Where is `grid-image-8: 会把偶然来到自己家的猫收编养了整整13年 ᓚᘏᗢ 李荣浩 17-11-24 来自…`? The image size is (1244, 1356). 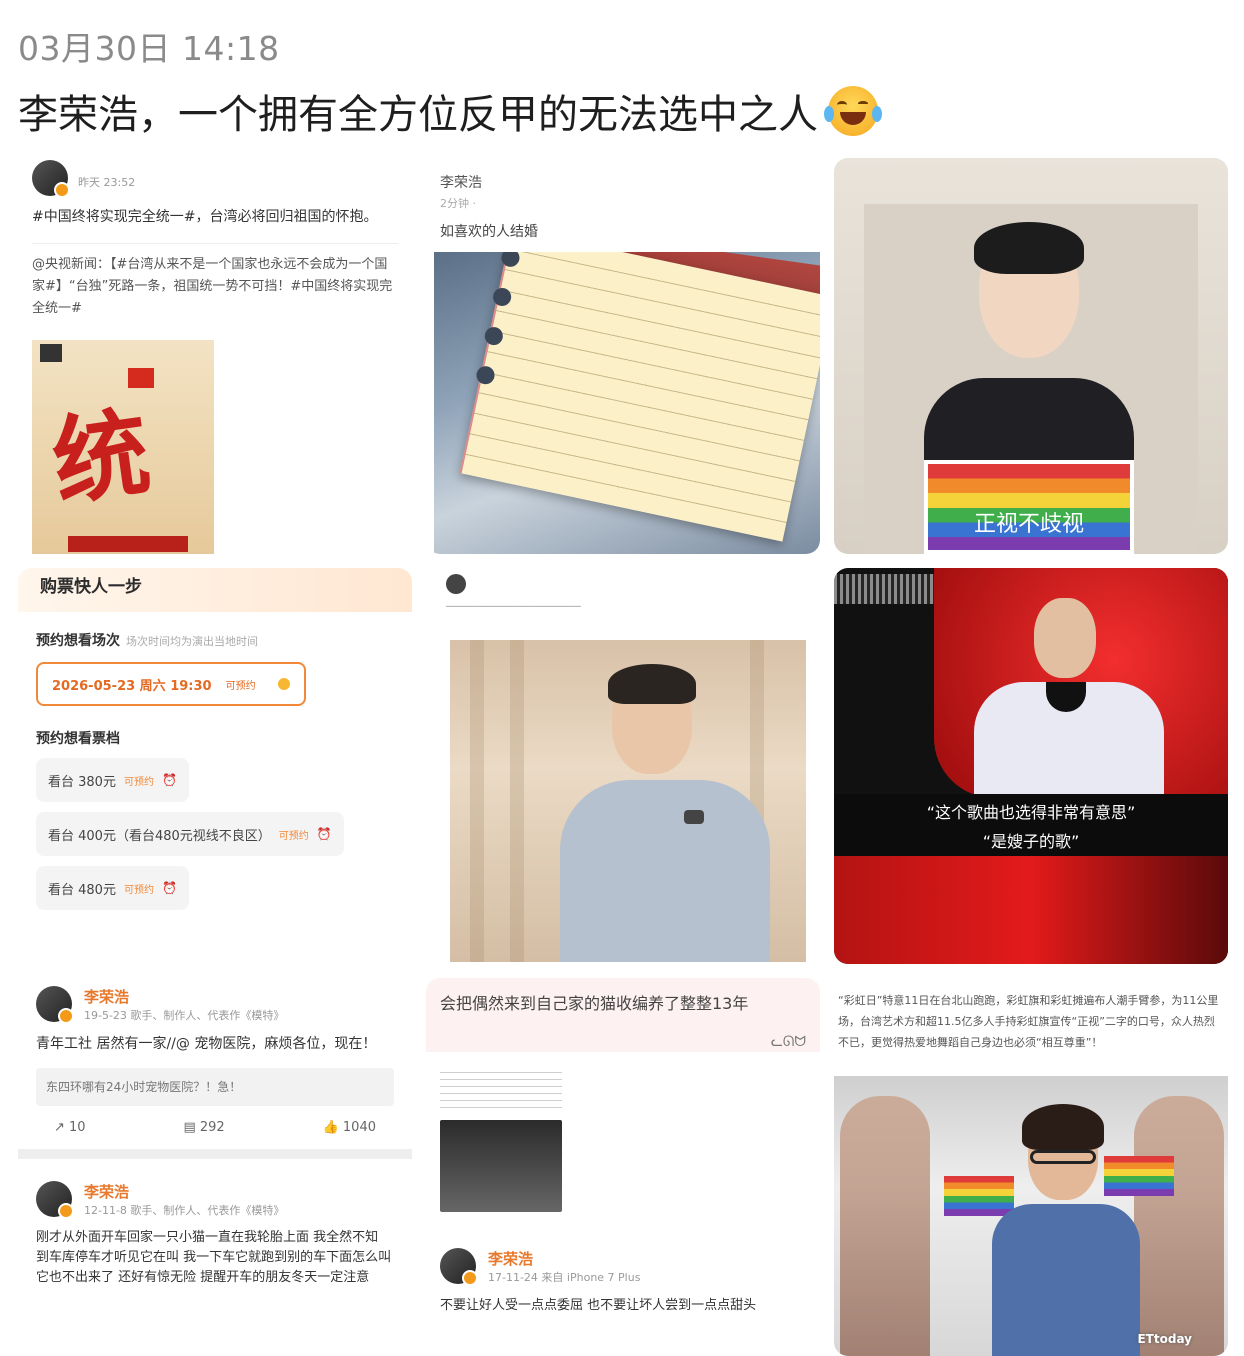
grid-image-8: 会把偶然来到自己家的猫收编养了整整13年 ᓚᘏᗢ 李荣浩 17-11-24 来自… is located at coordinates (623, 1167).